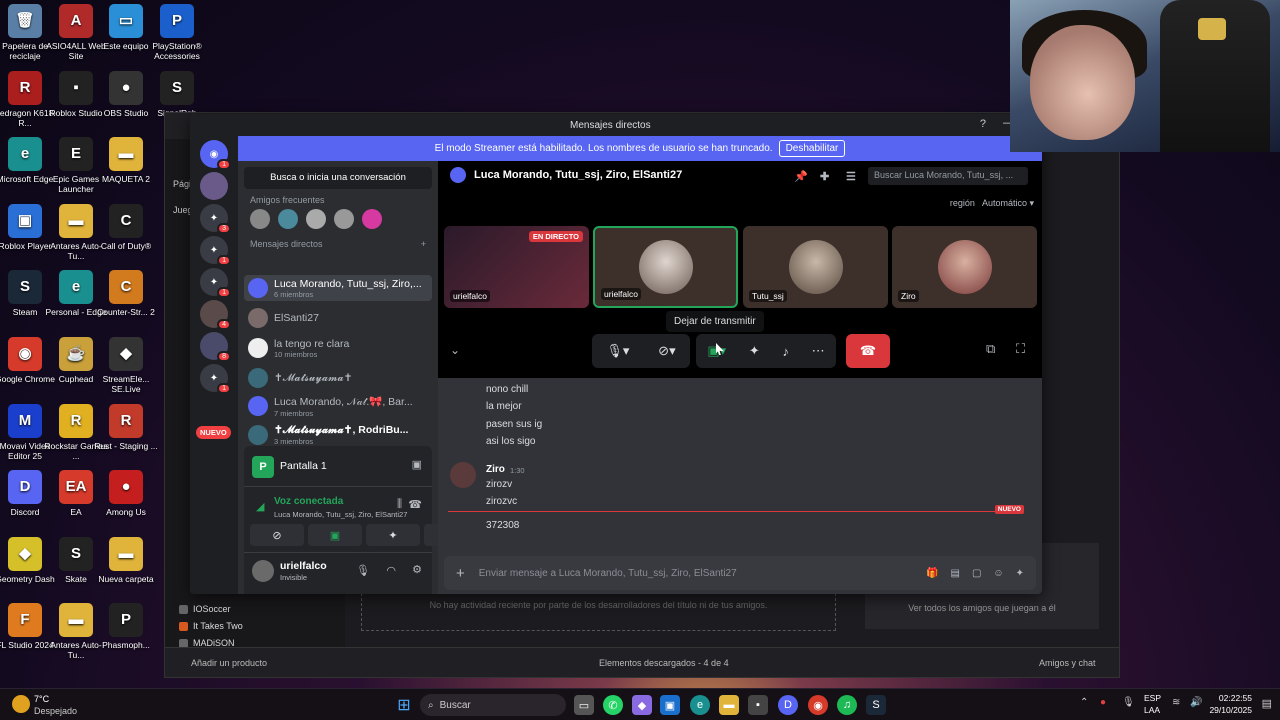 The width and height of the screenshot is (1280, 720). I want to click on disconnect-icon: ☎, so click(415, 504).